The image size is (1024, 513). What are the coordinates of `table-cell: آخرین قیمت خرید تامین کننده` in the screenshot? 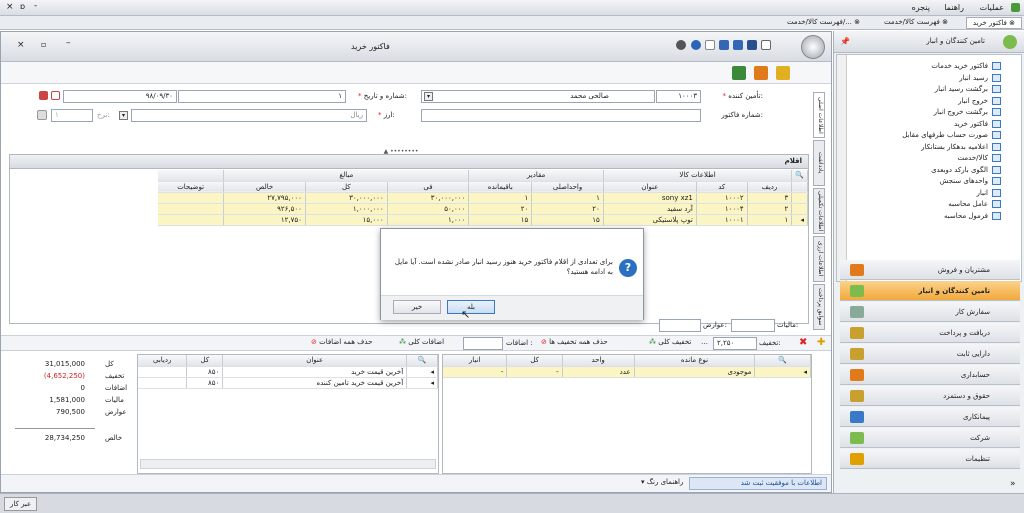 It's located at (315, 383).